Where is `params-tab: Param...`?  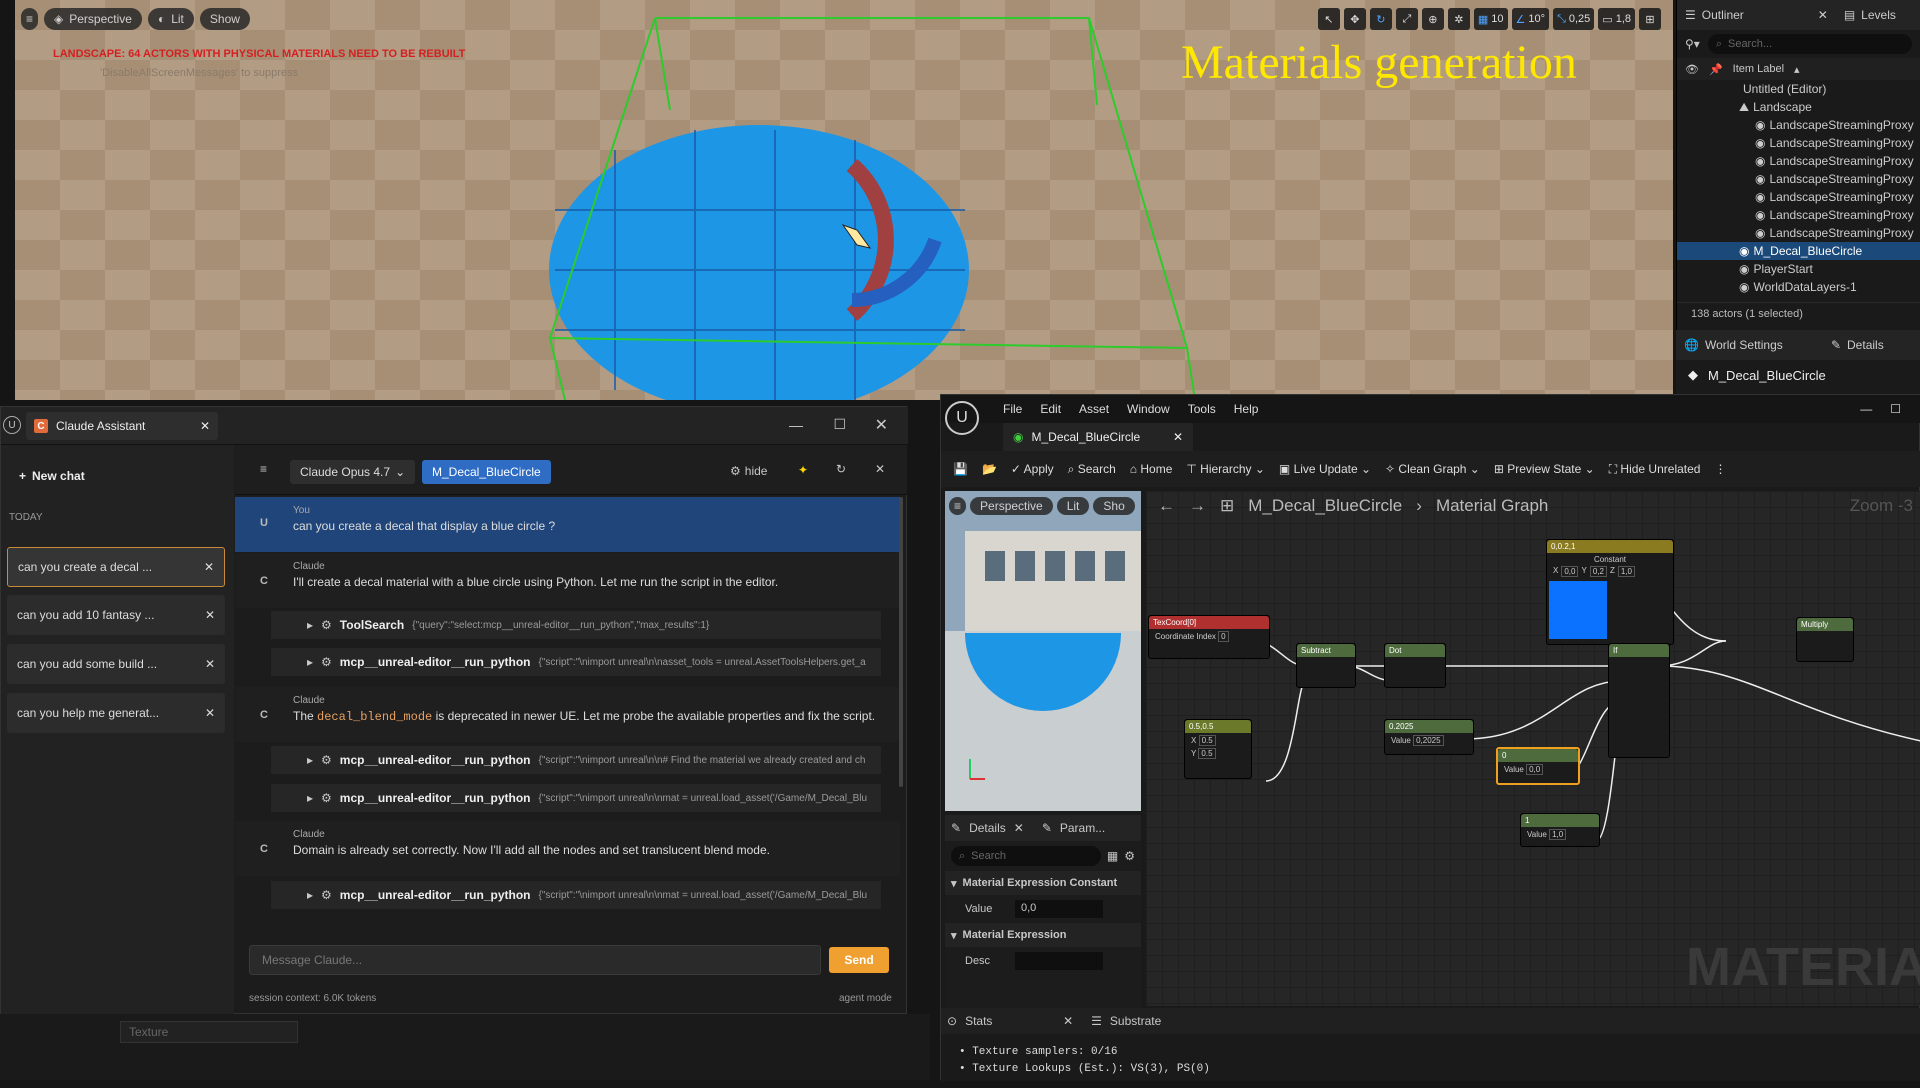 params-tab: Param... is located at coordinates (1082, 828).